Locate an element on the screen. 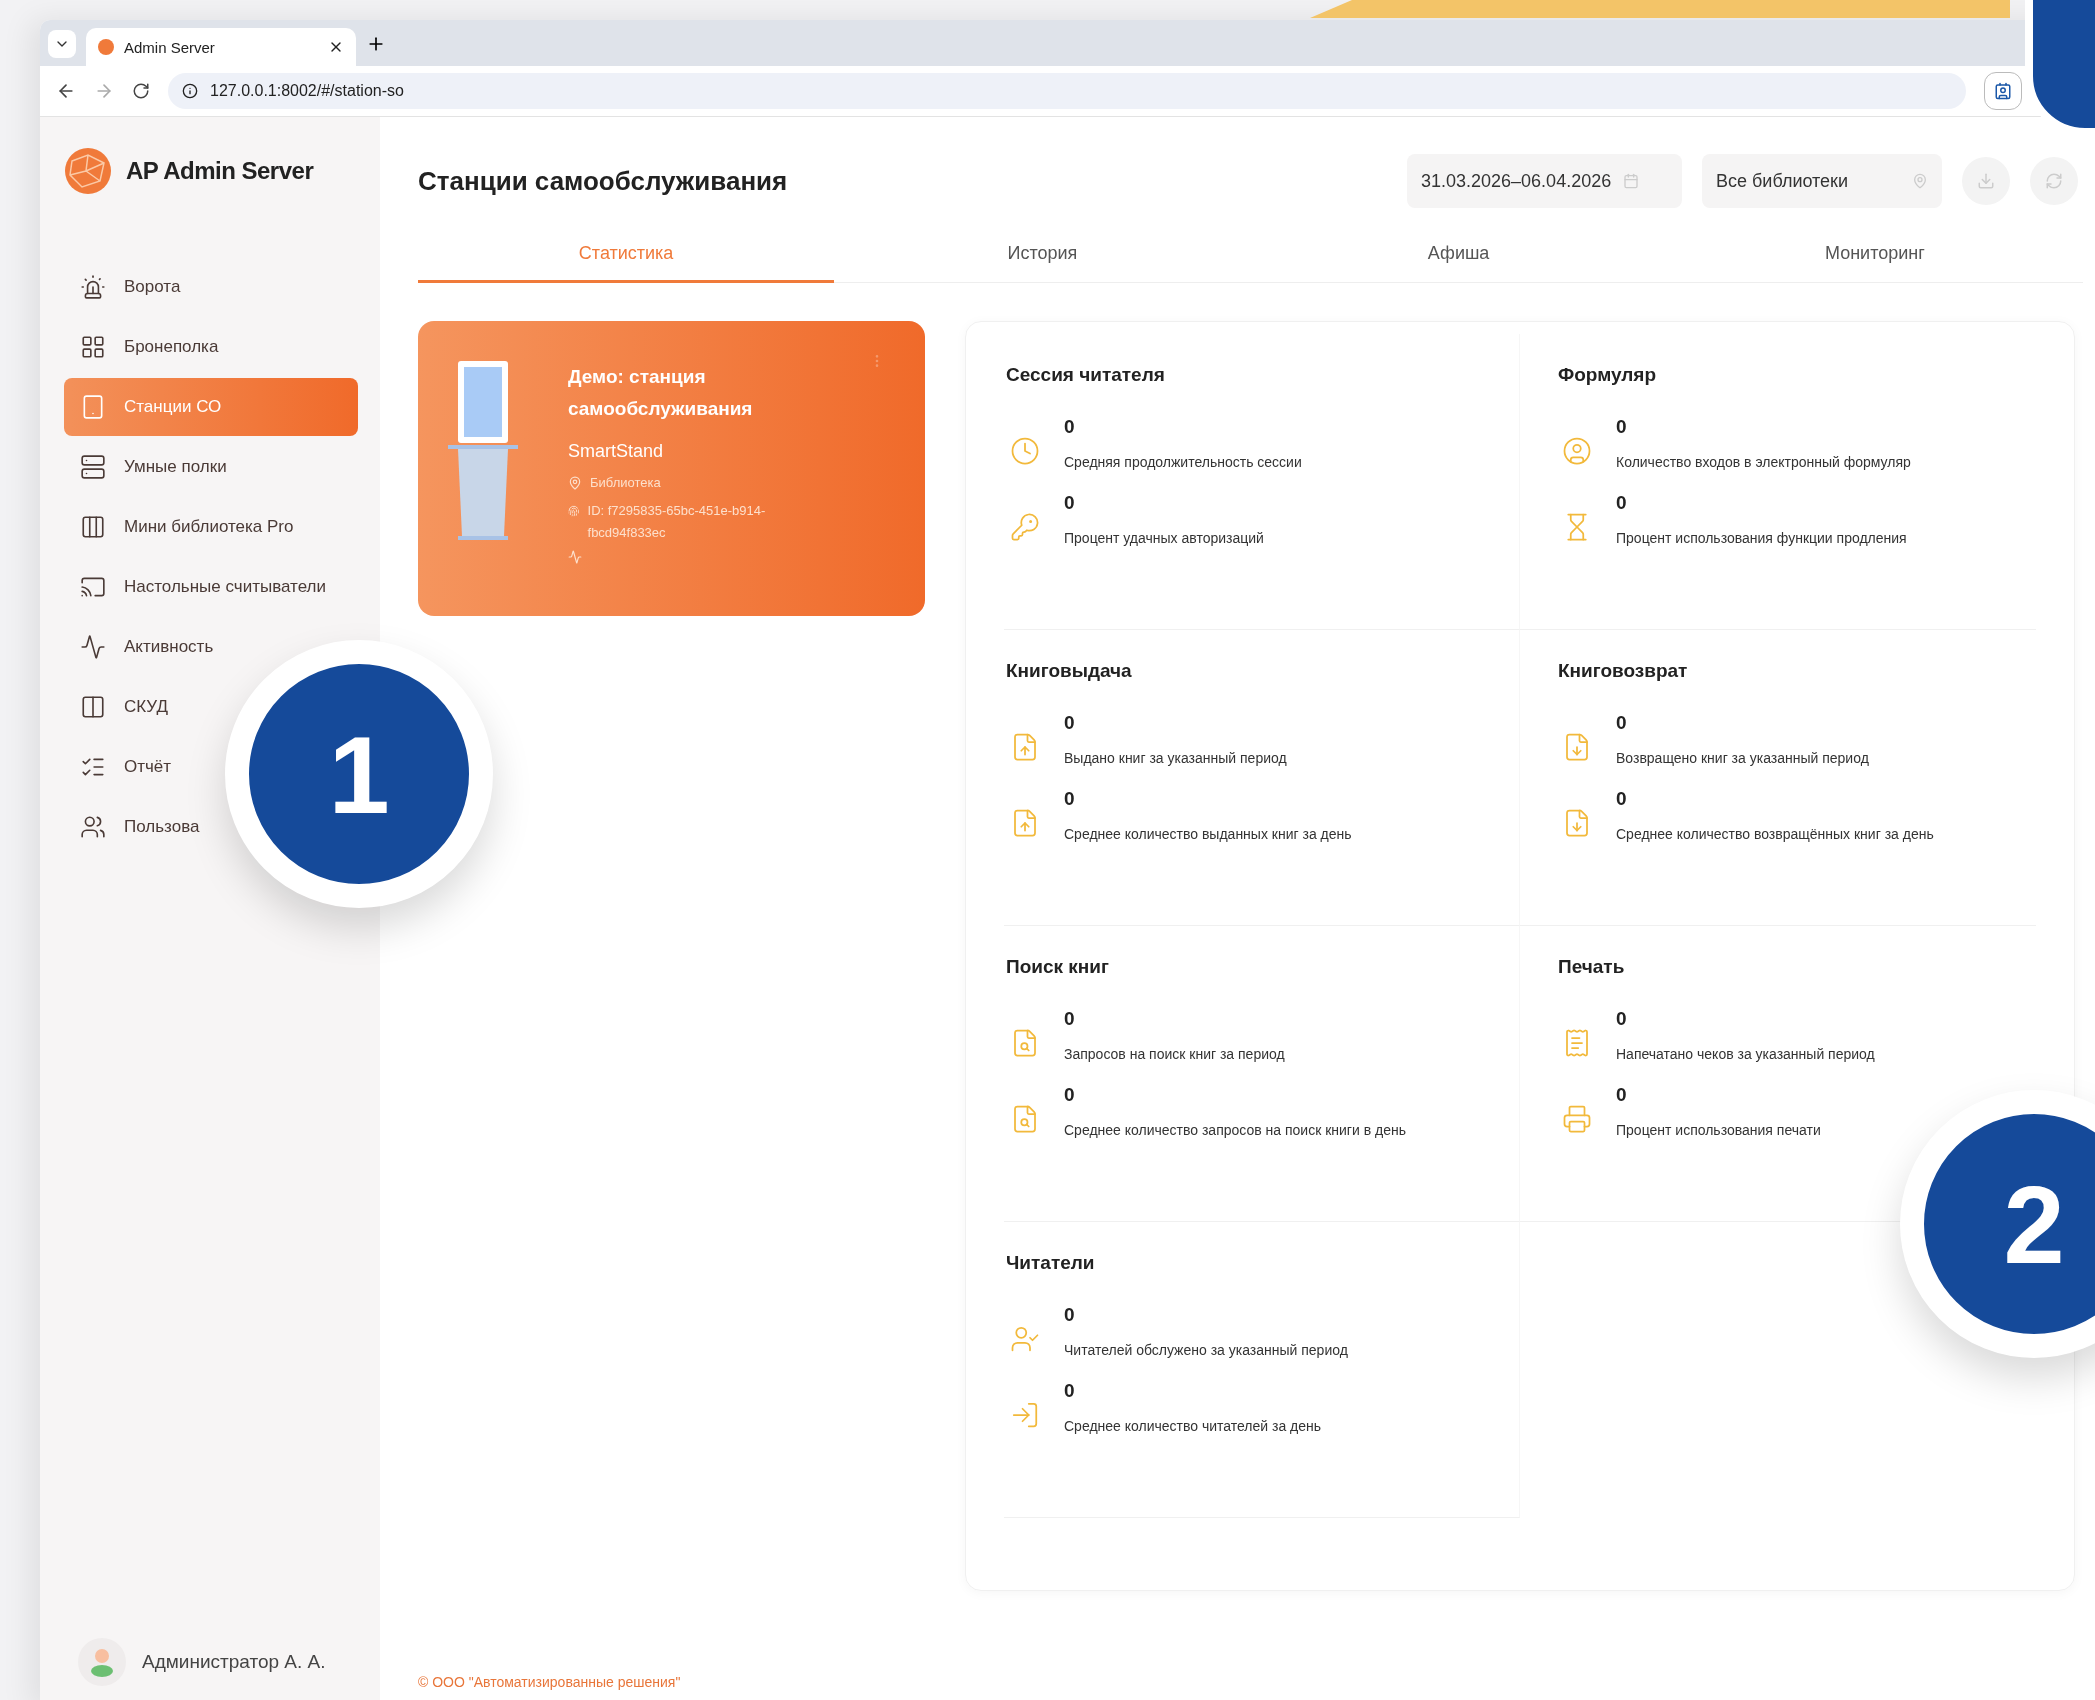 The height and width of the screenshot is (1700, 2095). nav-item: Бронеполка is located at coordinates (141, 347).